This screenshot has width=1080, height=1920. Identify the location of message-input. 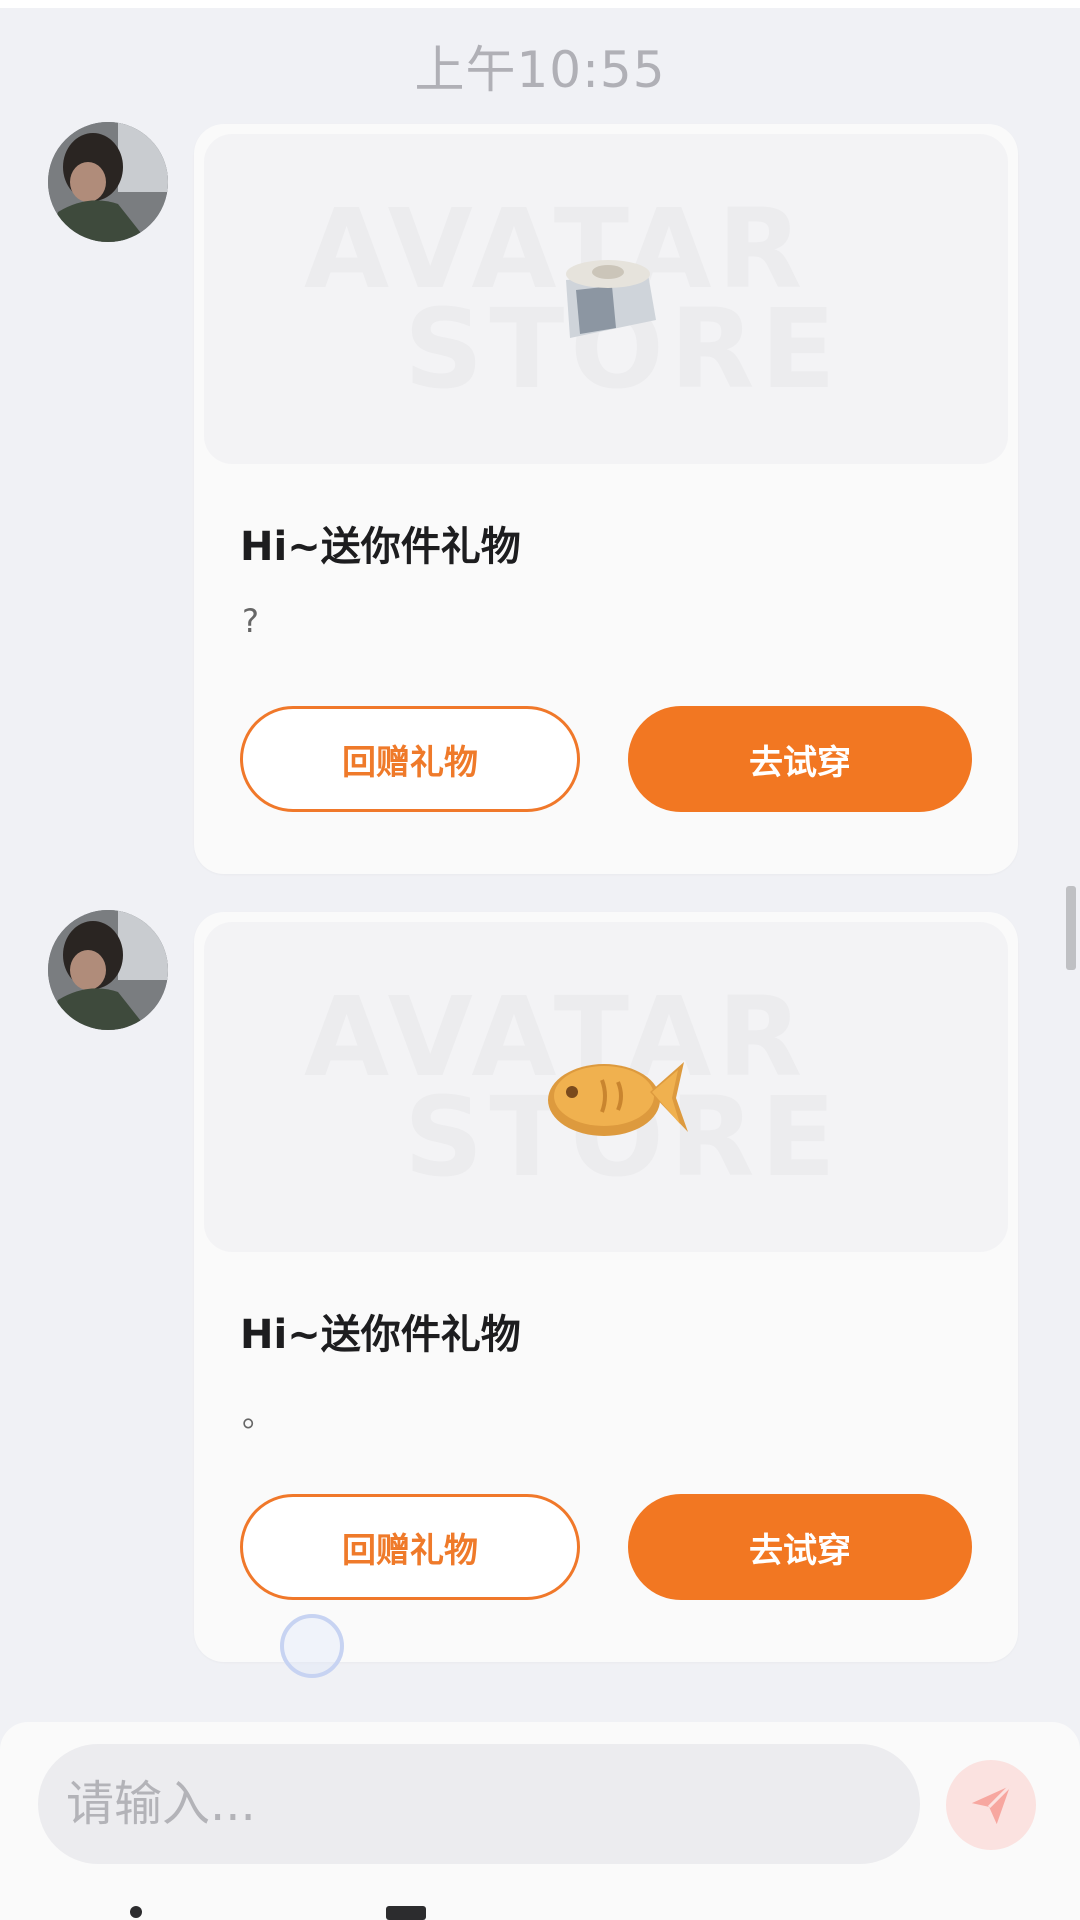
(479, 1804).